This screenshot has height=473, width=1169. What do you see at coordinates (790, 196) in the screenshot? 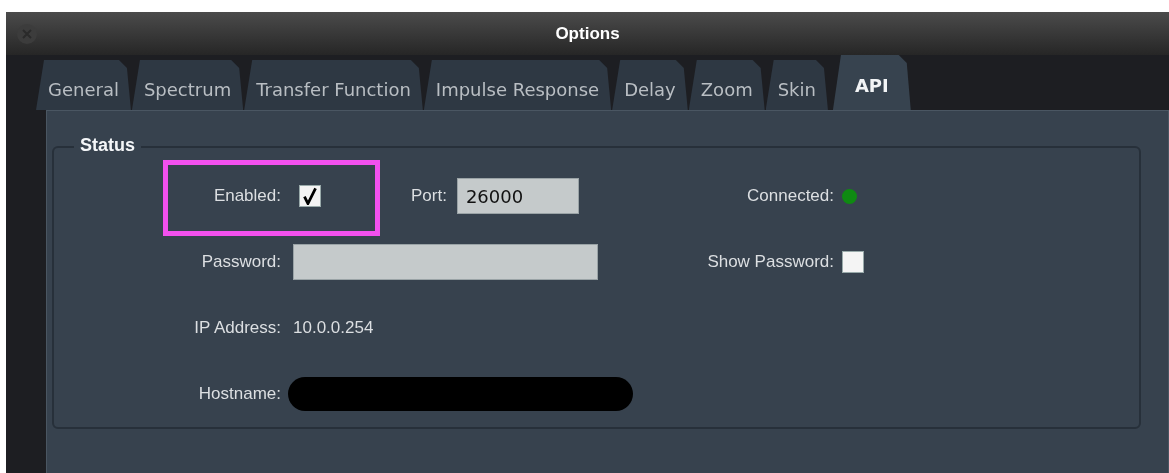
I see `field-label: Connected:` at bounding box center [790, 196].